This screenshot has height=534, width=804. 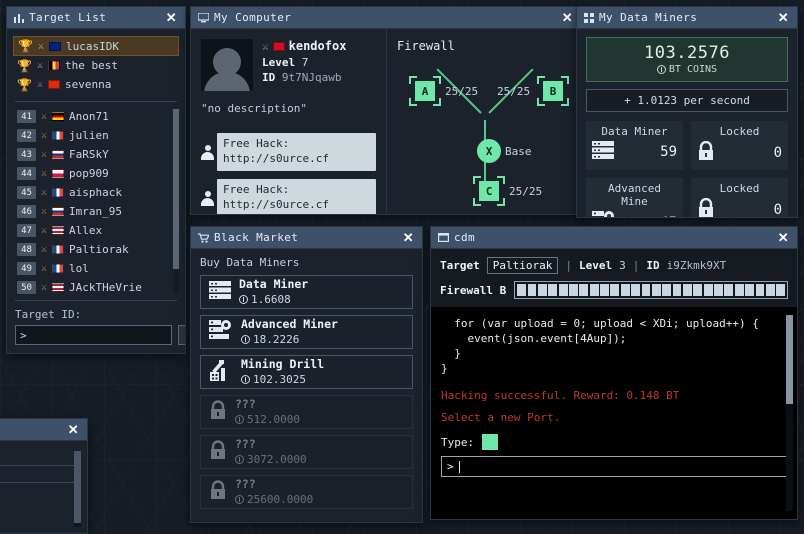 What do you see at coordinates (306, 238) in the screenshot?
I see `titlebar-black-market: Black Market ✕` at bounding box center [306, 238].